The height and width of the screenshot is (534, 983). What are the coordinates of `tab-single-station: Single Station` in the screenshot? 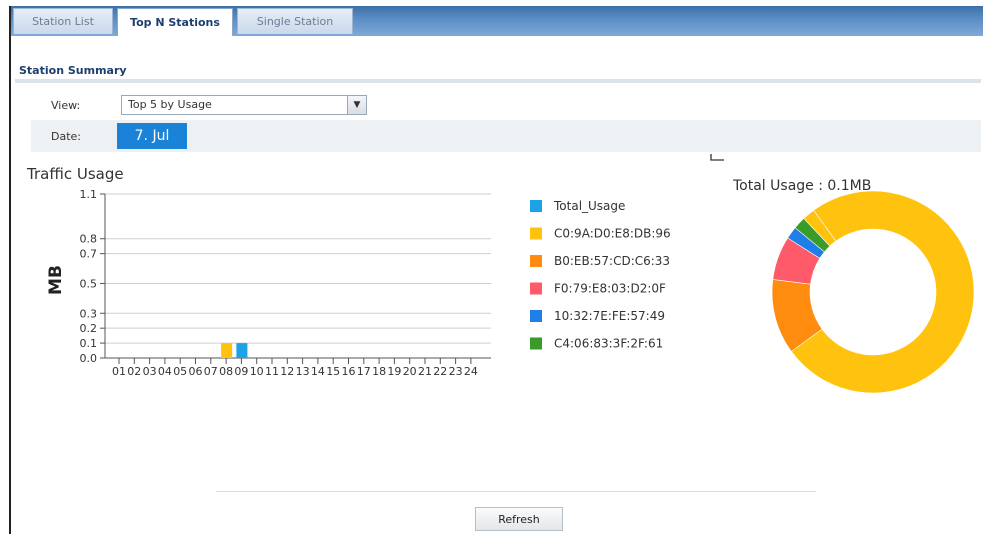 It's located at (295, 21).